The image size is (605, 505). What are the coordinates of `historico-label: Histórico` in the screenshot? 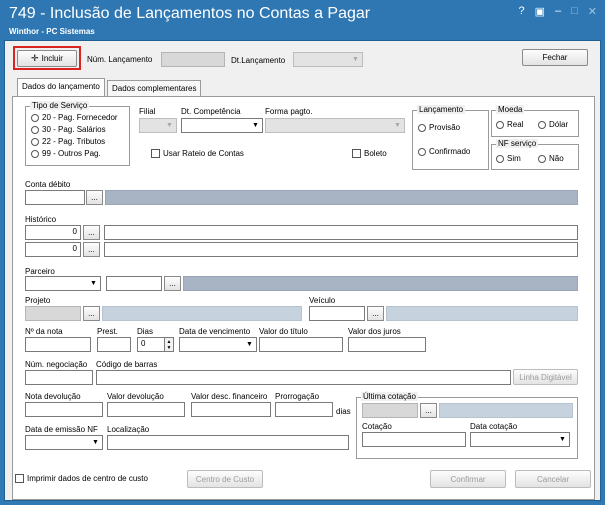 It's located at (41, 219).